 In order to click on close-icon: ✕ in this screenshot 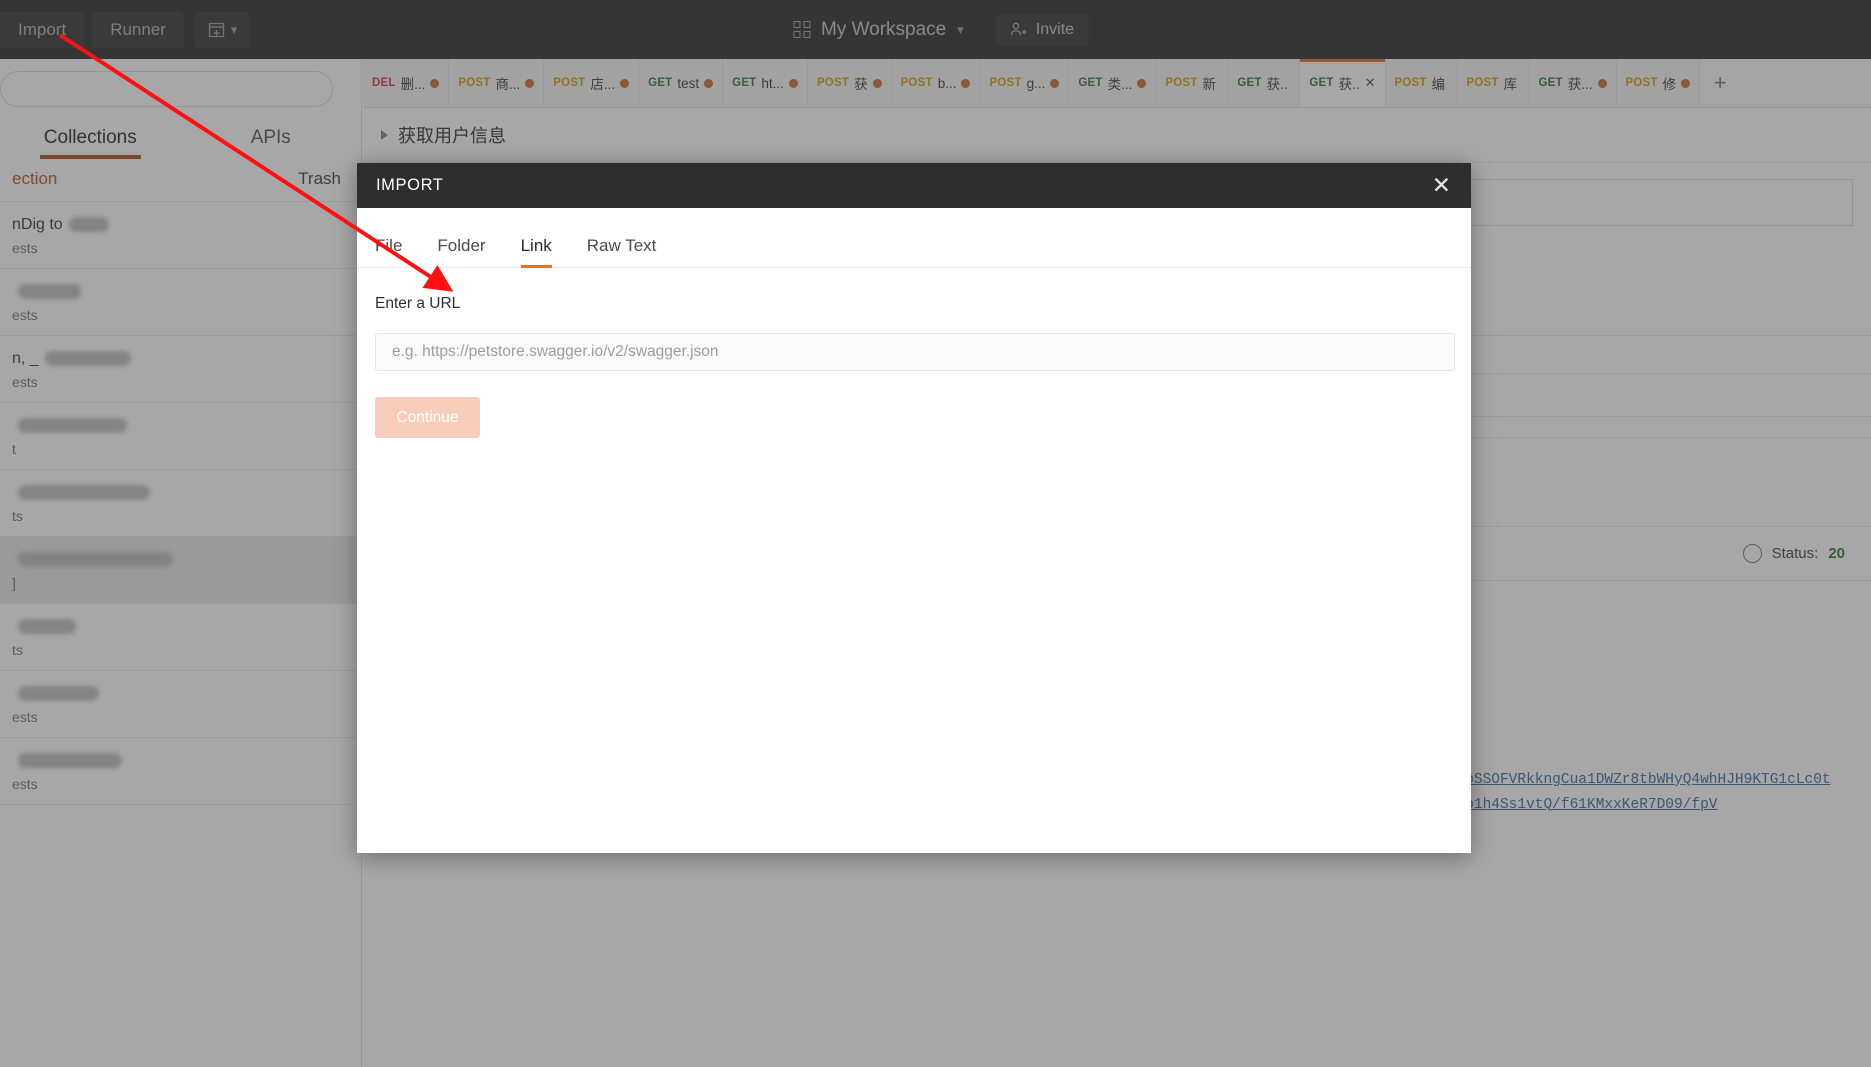, I will do `click(1441, 185)`.